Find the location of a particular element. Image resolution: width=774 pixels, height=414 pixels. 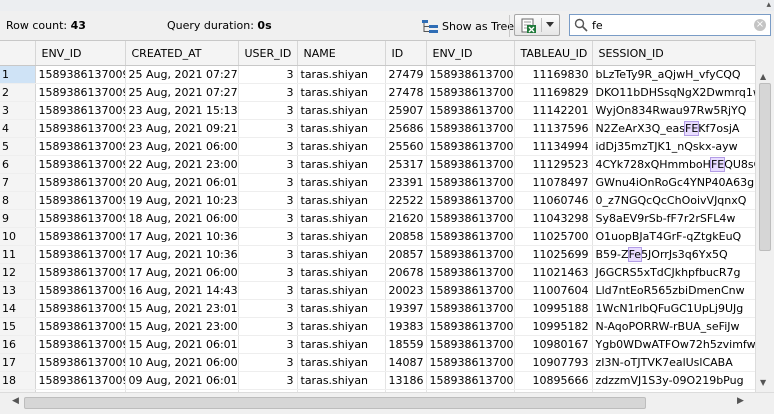

grid-cell: 11137596 is located at coordinates (553, 128).